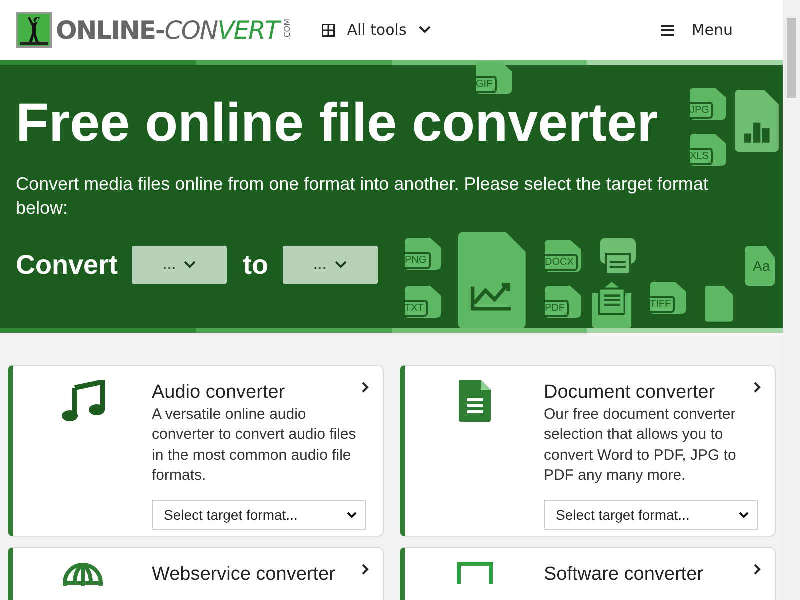  What do you see at coordinates (612, 305) in the screenshot?
I see `envelope-icon` at bounding box center [612, 305].